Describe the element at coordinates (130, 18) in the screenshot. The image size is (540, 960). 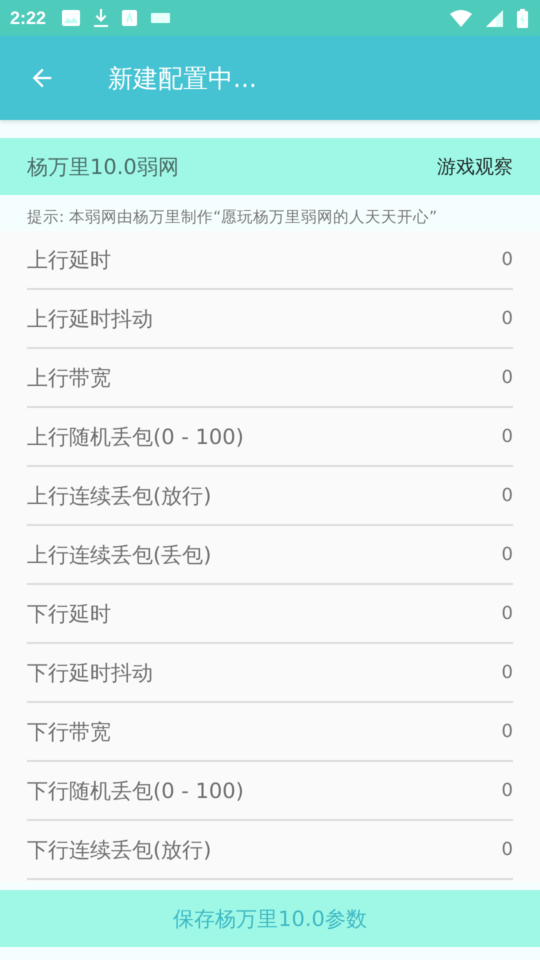
I see `letter-box-icon` at that location.